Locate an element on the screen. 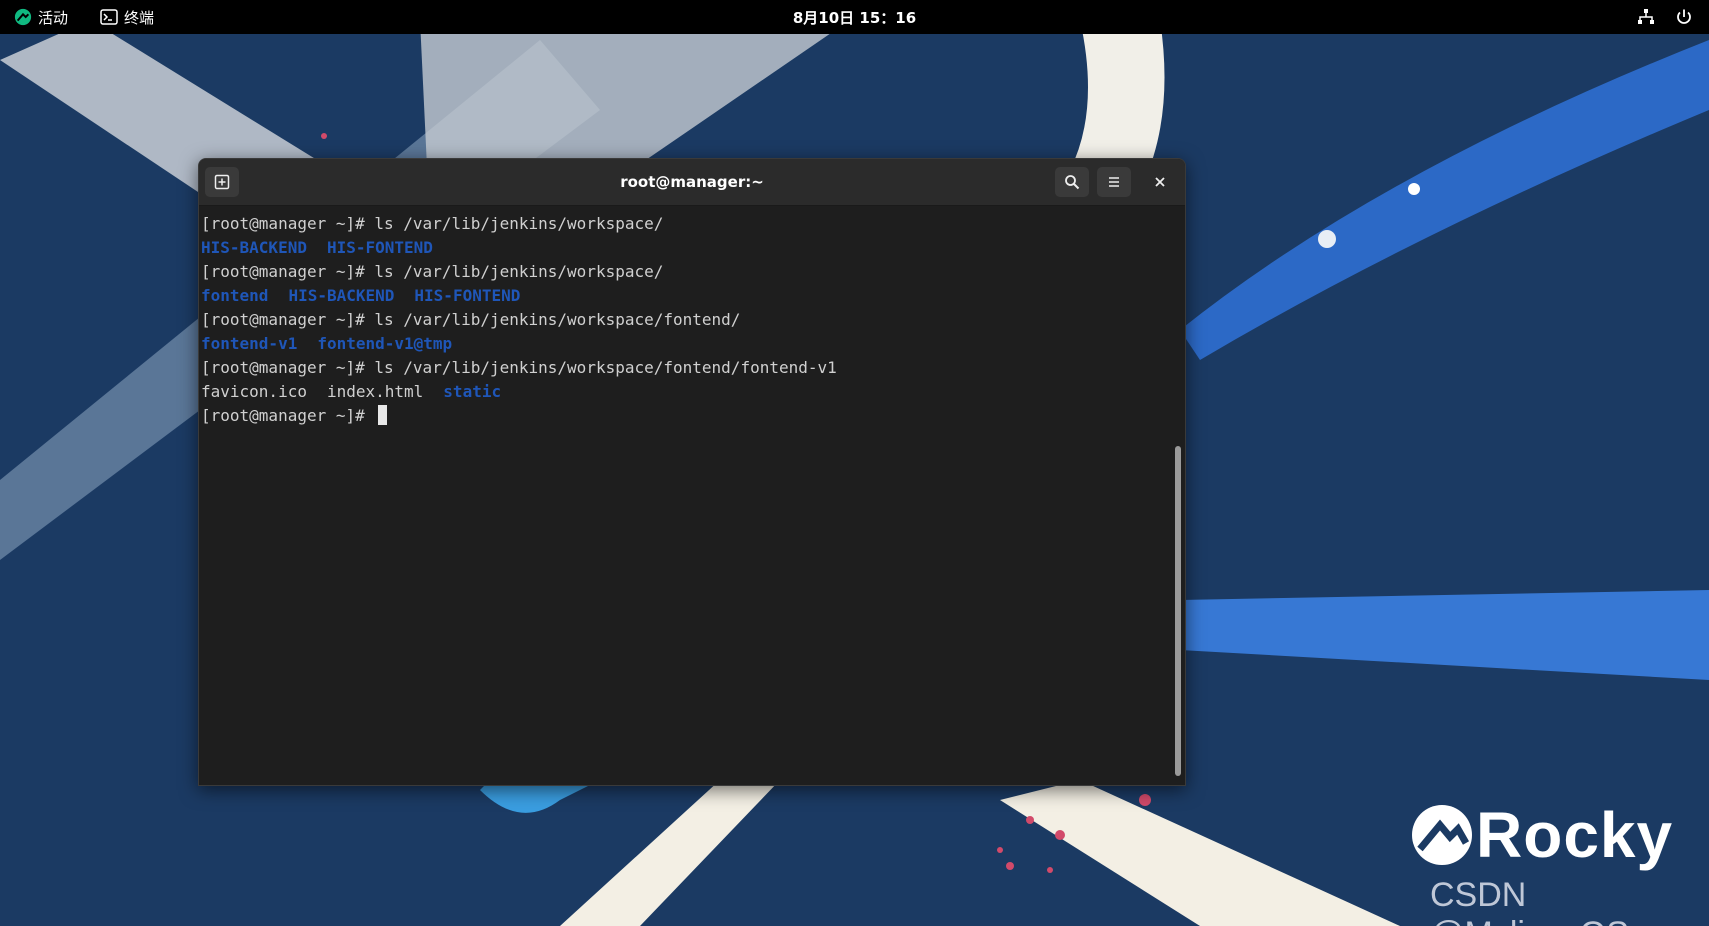  terminal-icon is located at coordinates (109, 17).